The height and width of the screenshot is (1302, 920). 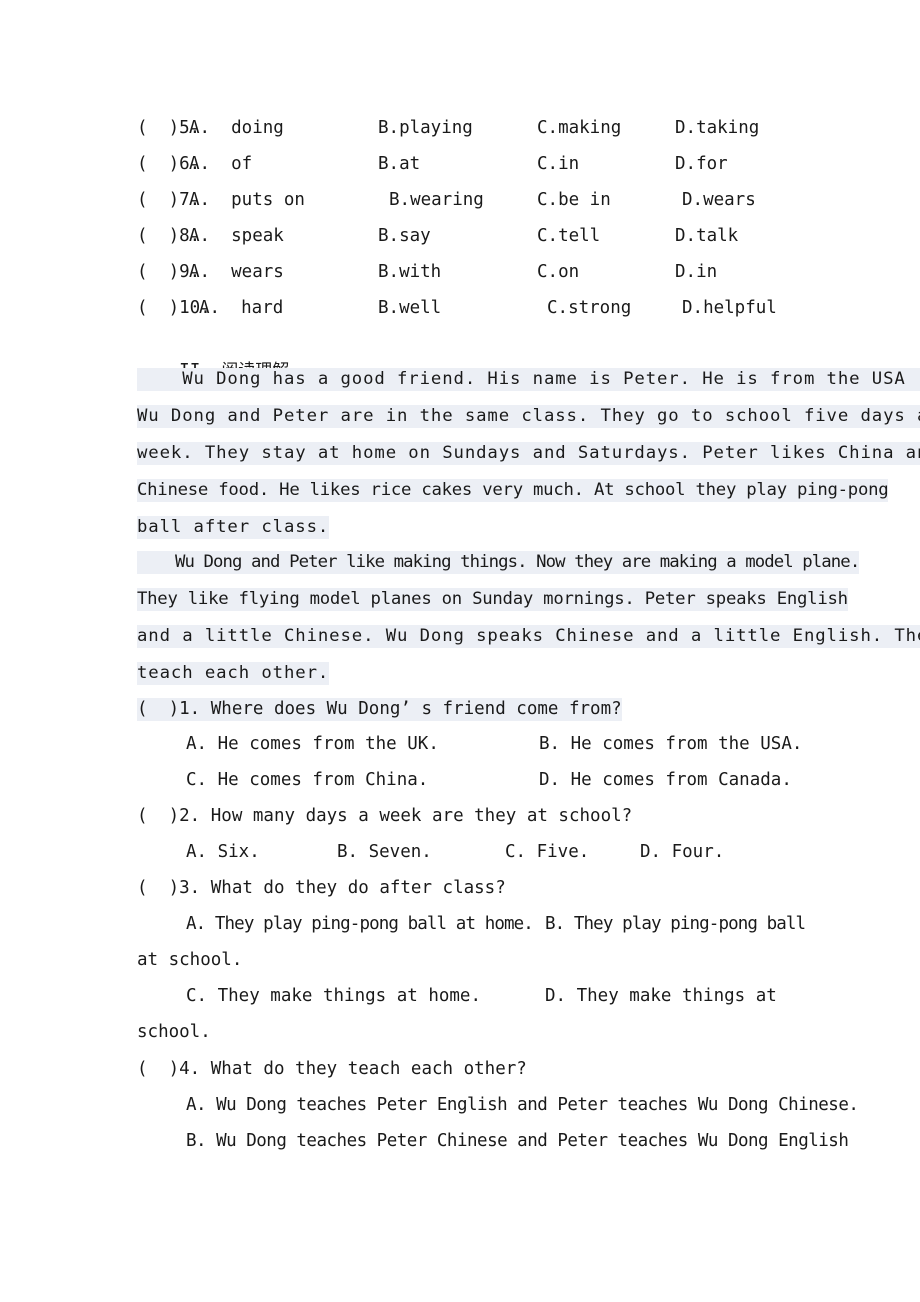 I want to click on reading-option-c: C. Five., so click(x=547, y=852).